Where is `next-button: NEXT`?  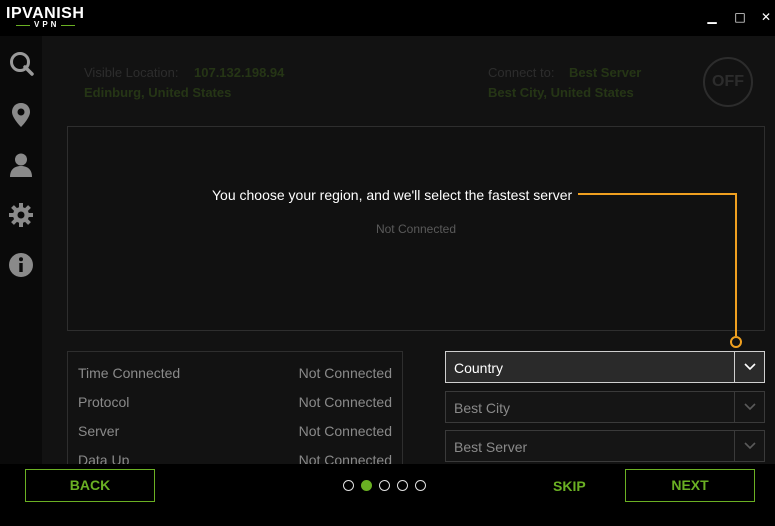 next-button: NEXT is located at coordinates (690, 485).